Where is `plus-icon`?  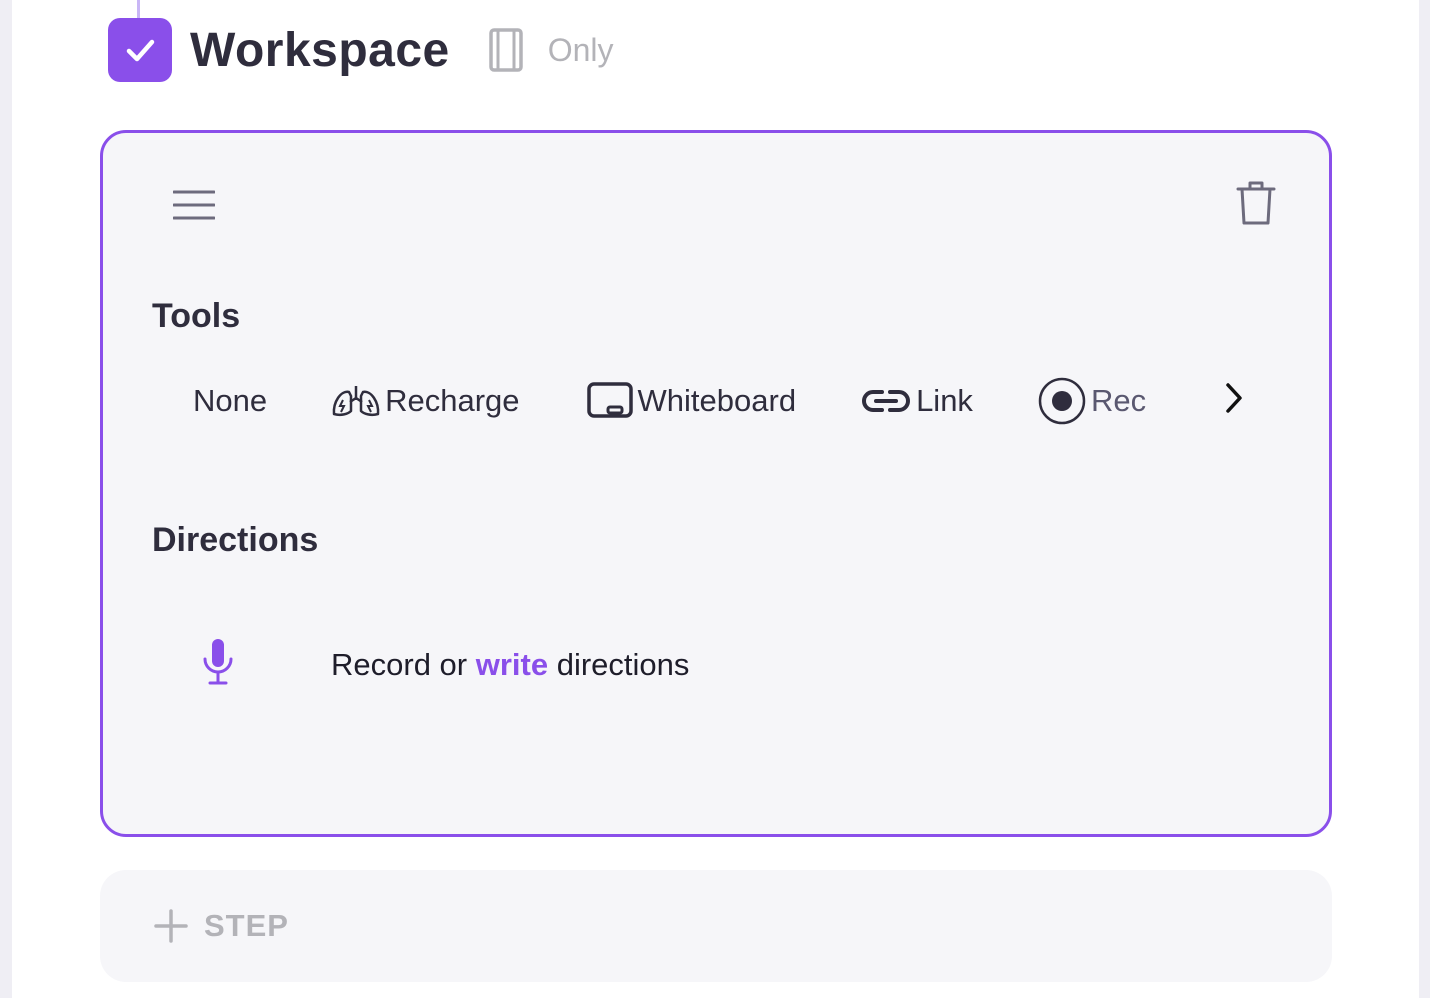
plus-icon is located at coordinates (171, 926).